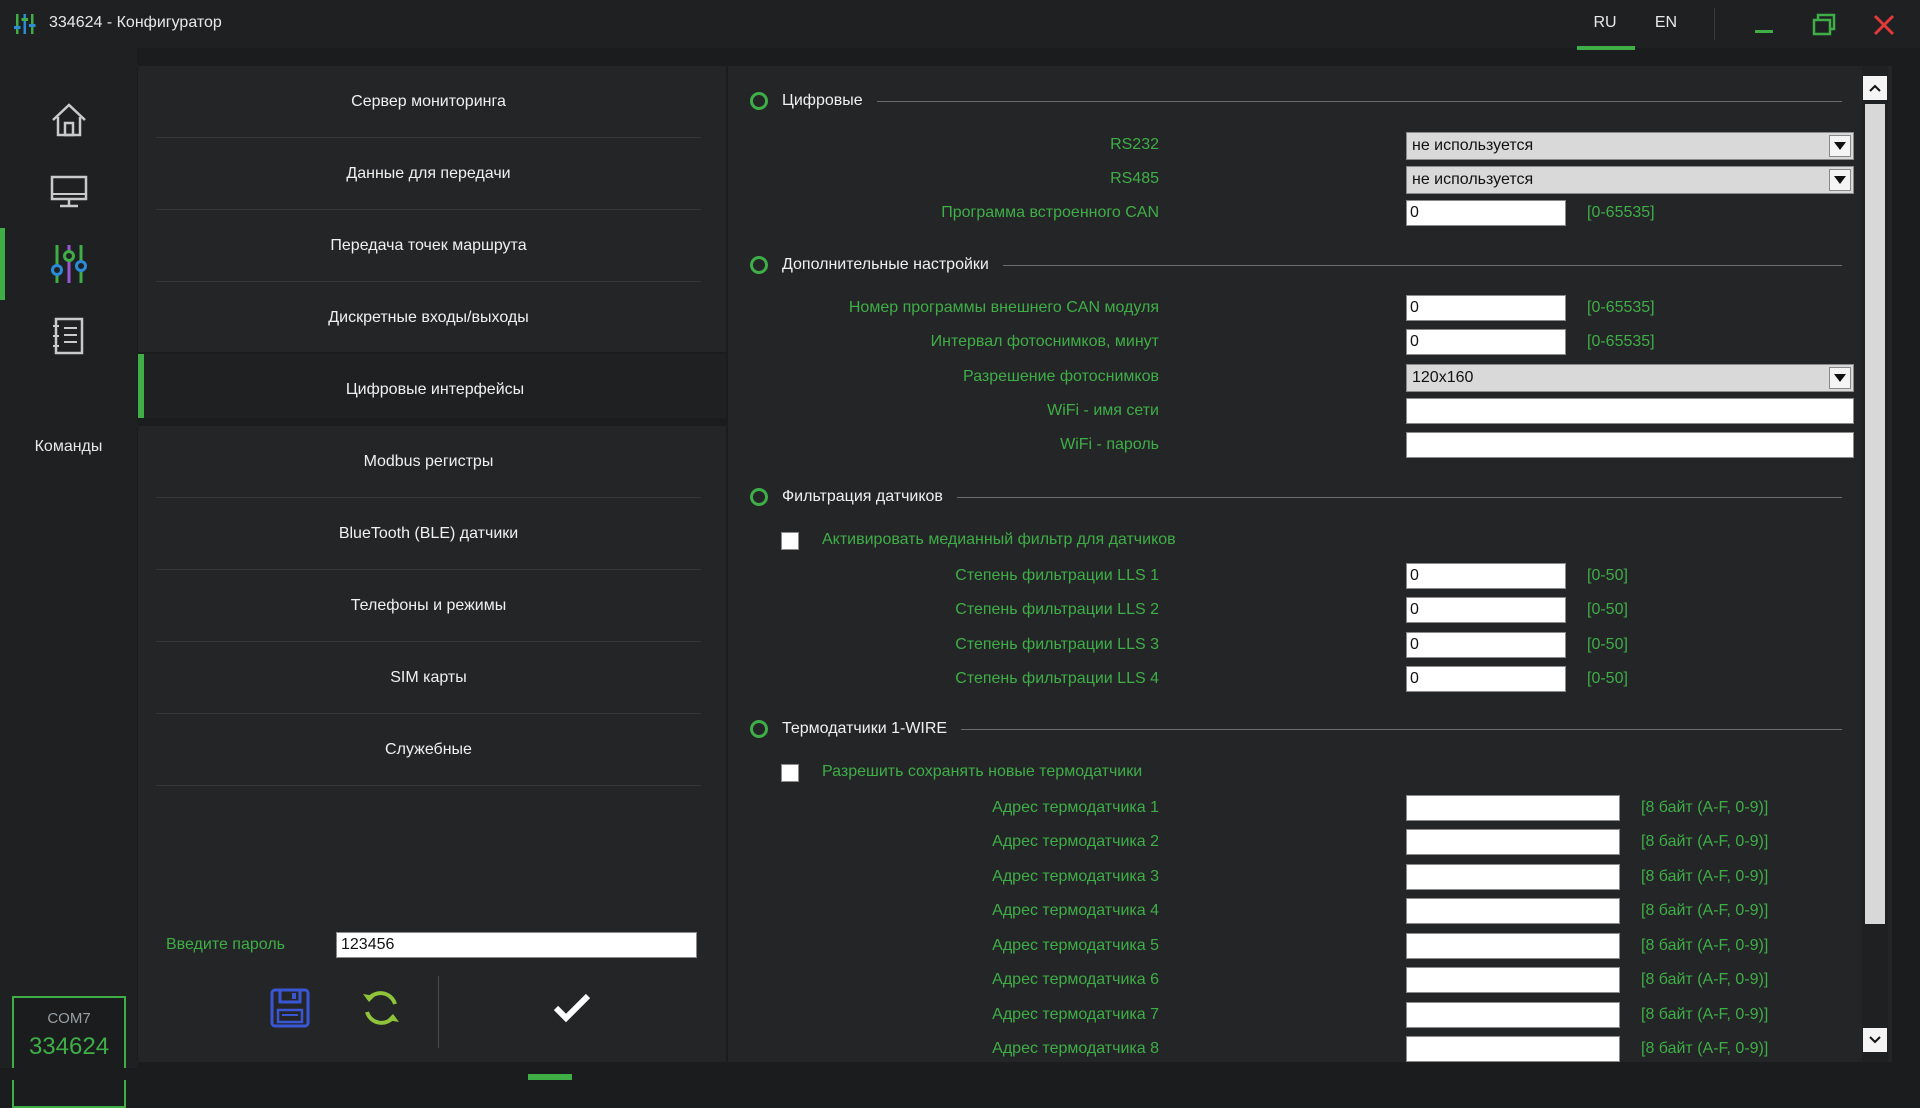 The height and width of the screenshot is (1108, 1920). Describe the element at coordinates (381, 1008) in the screenshot. I see `refresh-icon` at that location.